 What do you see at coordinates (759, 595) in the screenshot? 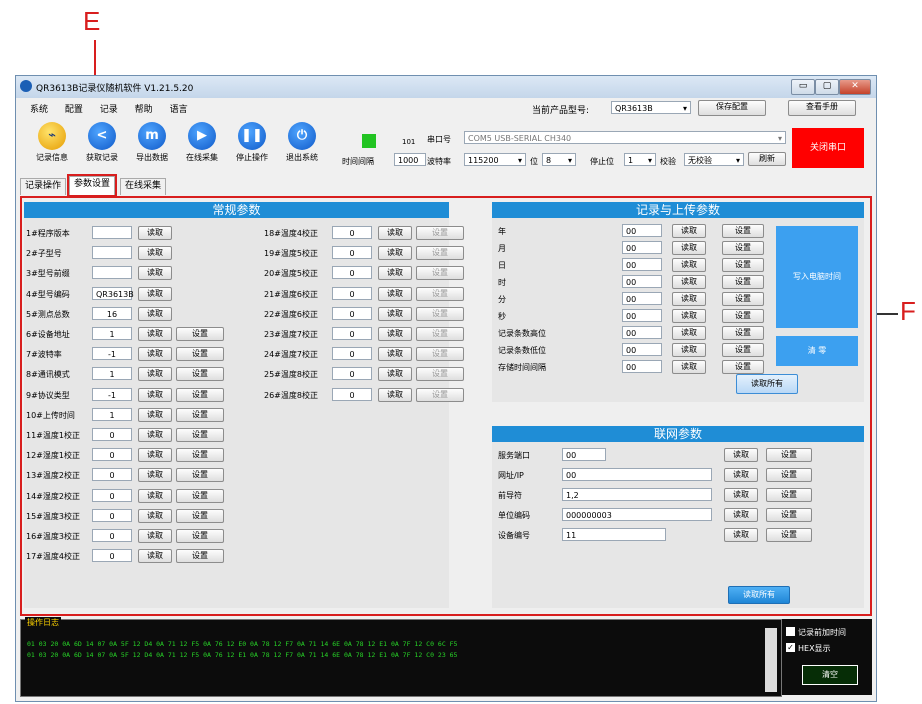
I see `network-read-all-button: 读取所有` at bounding box center [759, 595].